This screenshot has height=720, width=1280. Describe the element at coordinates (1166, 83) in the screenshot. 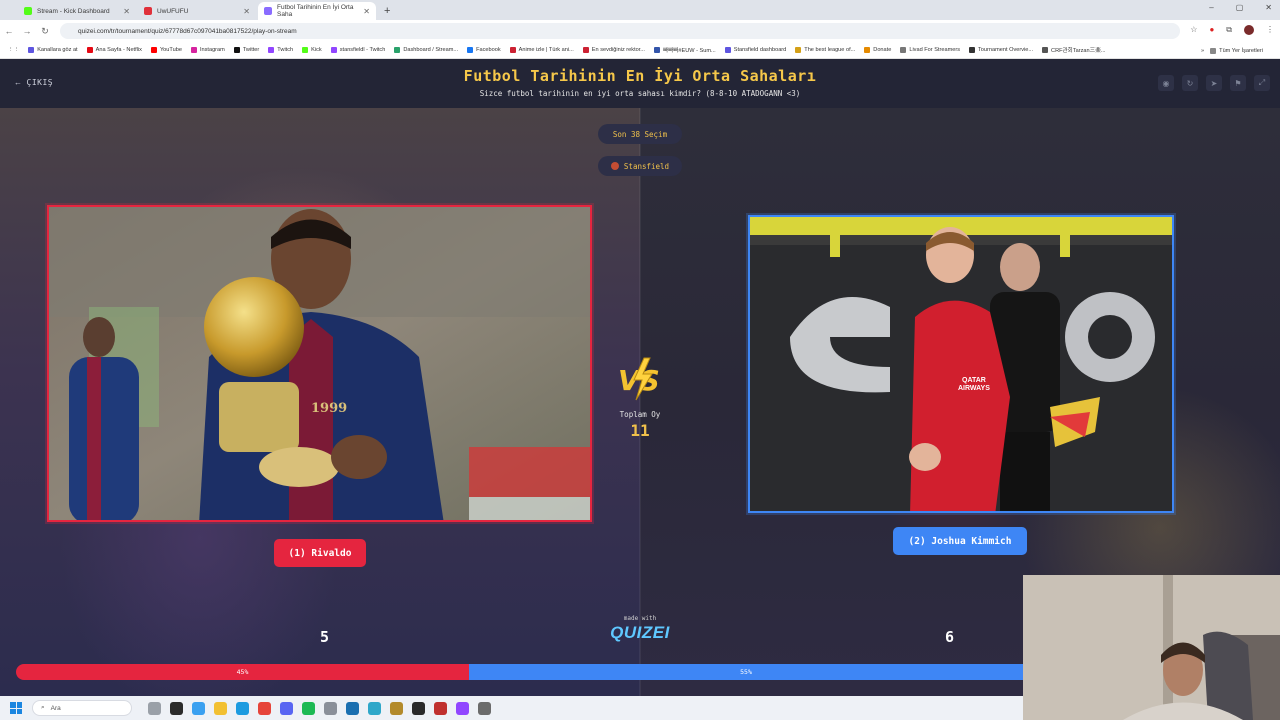

I see `eye-icon: ◉` at that location.